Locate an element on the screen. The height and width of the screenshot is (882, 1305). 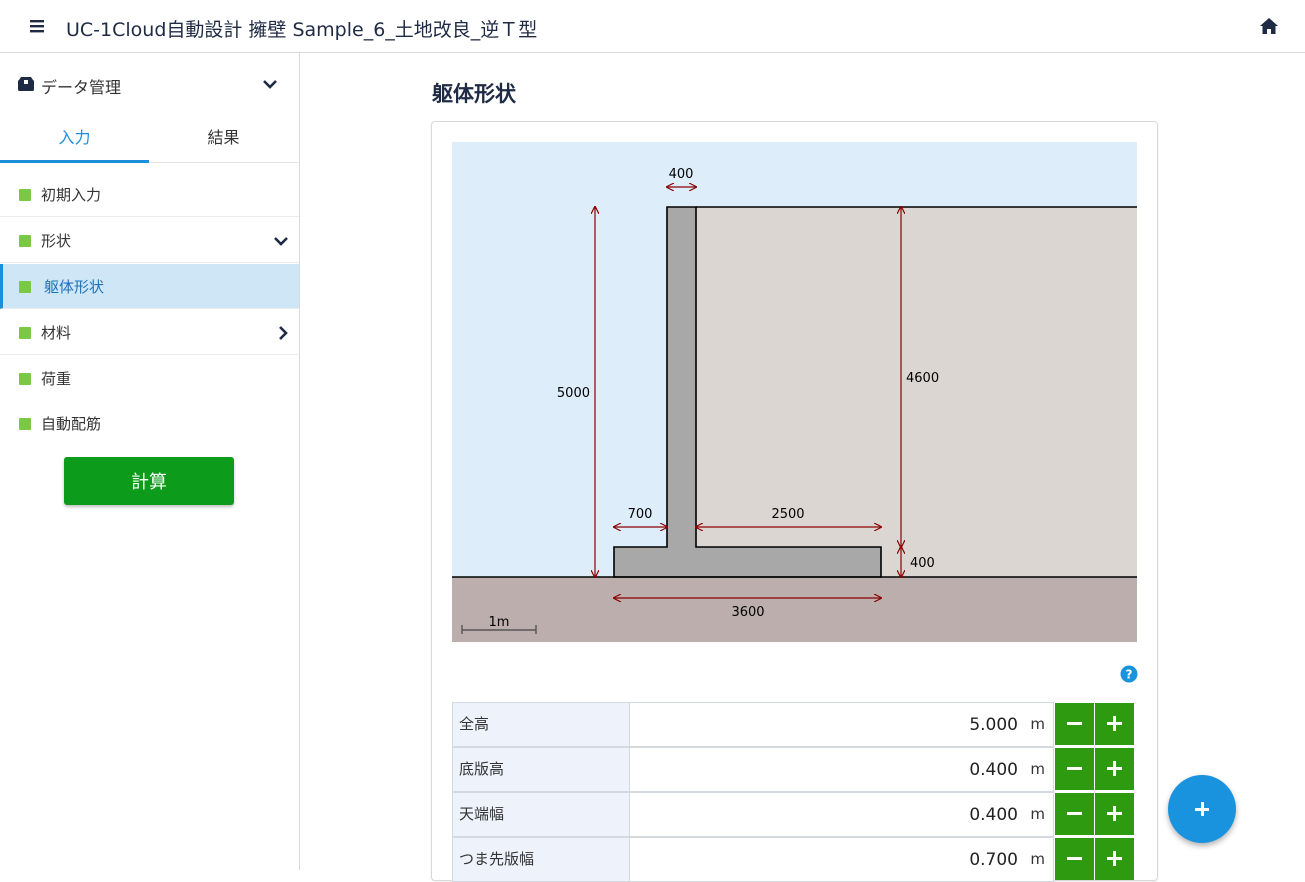
dim-label-base-width: 3600 is located at coordinates (747, 612).